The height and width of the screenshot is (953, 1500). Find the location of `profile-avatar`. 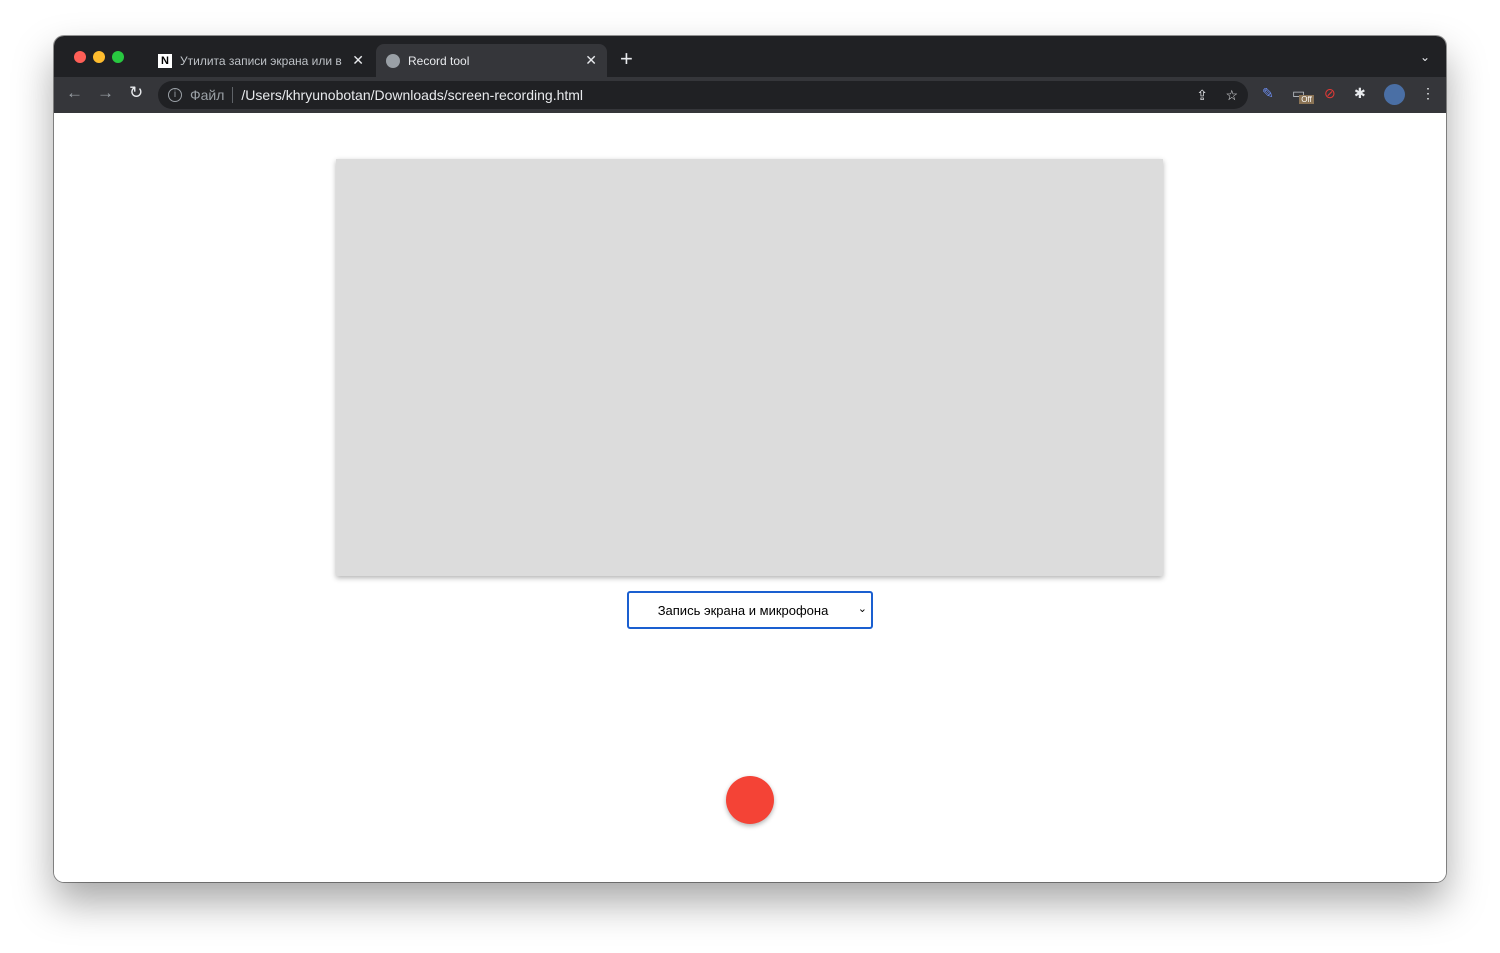

profile-avatar is located at coordinates (1394, 94).